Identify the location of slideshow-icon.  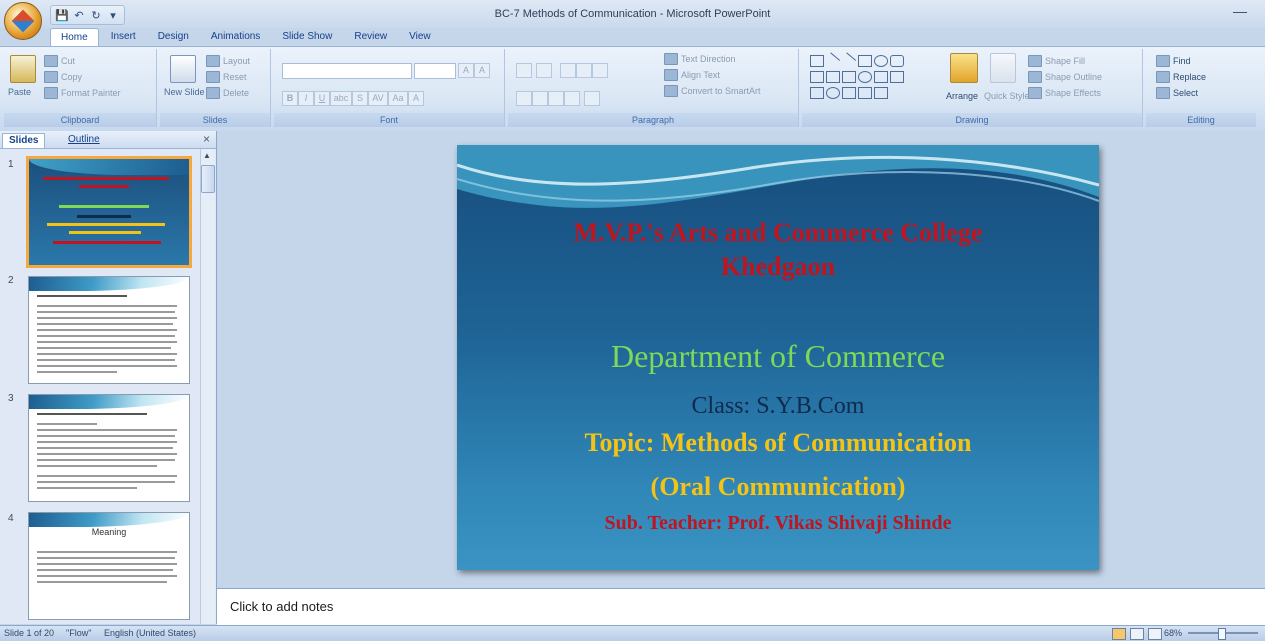
(1155, 634).